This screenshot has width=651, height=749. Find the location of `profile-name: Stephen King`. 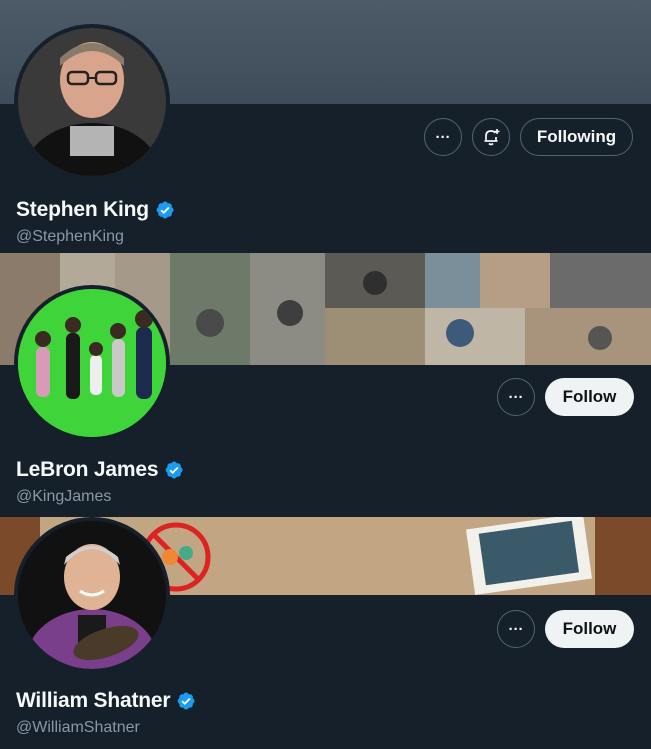

profile-name: Stephen King is located at coordinates (82, 209).